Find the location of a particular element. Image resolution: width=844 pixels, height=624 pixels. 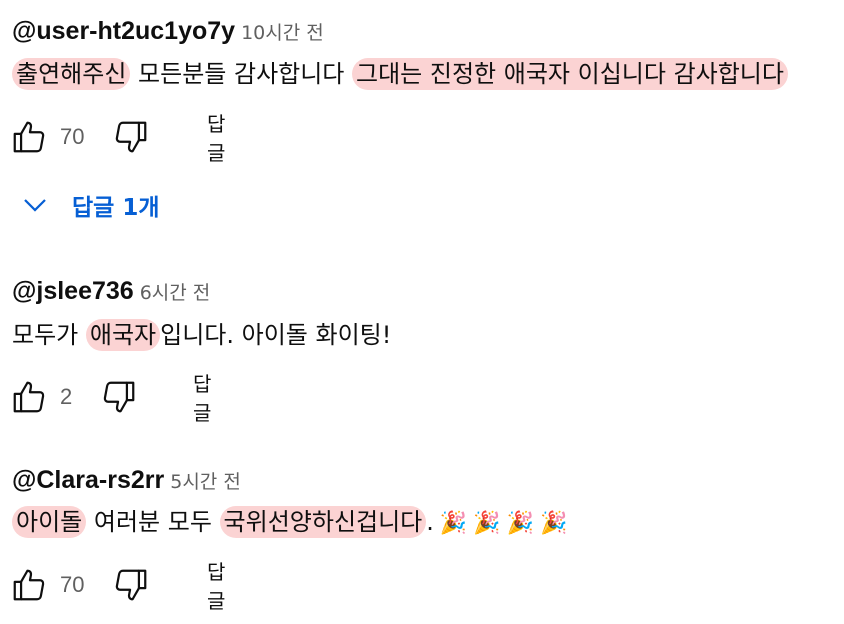

comment-meta: @Clara-rs2rr 5시간 전 is located at coordinates (126, 480).